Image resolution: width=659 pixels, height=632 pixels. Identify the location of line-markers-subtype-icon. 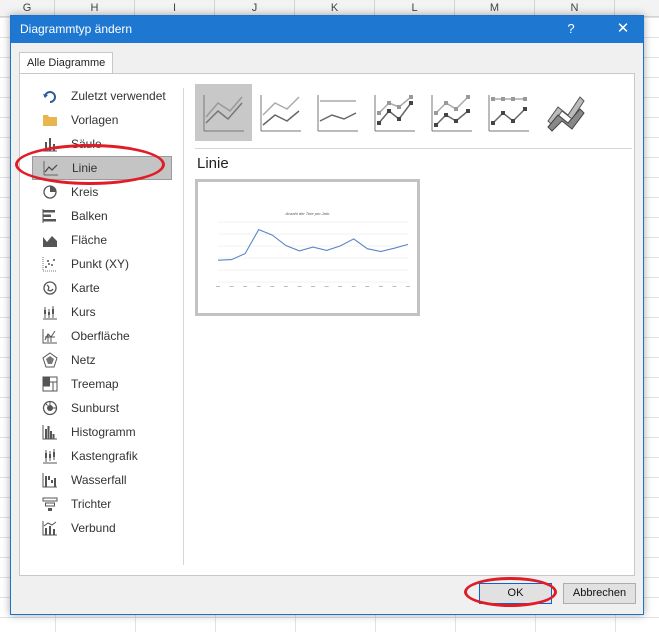
(394, 112).